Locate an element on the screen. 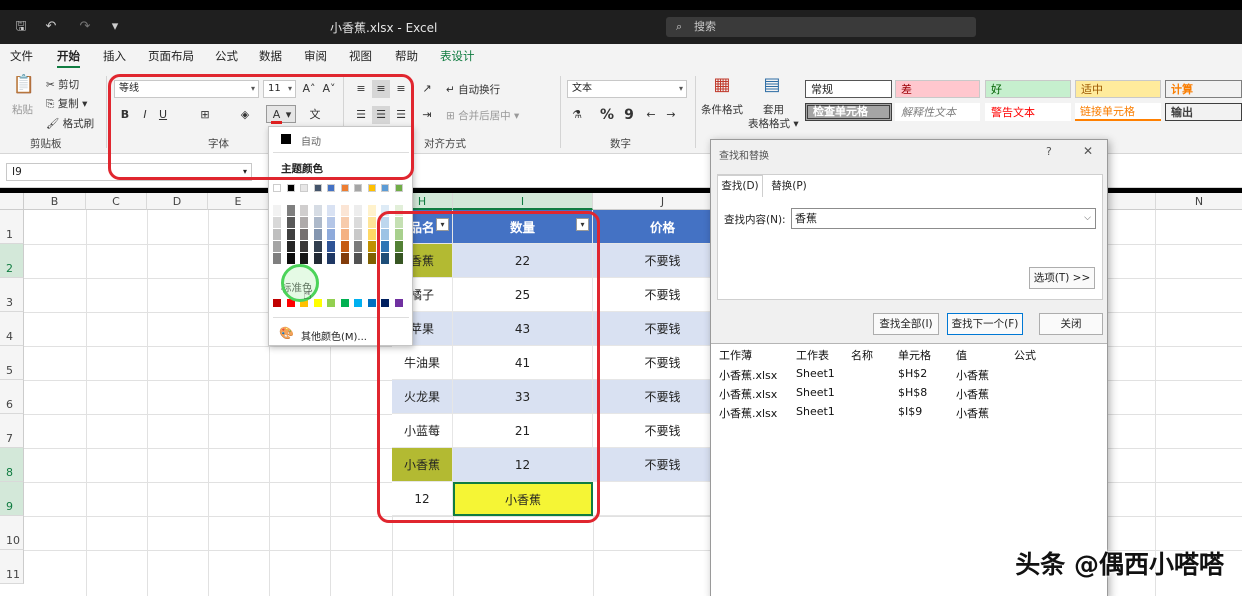 The height and width of the screenshot is (596, 1242). underline-button: U is located at coordinates (163, 115).